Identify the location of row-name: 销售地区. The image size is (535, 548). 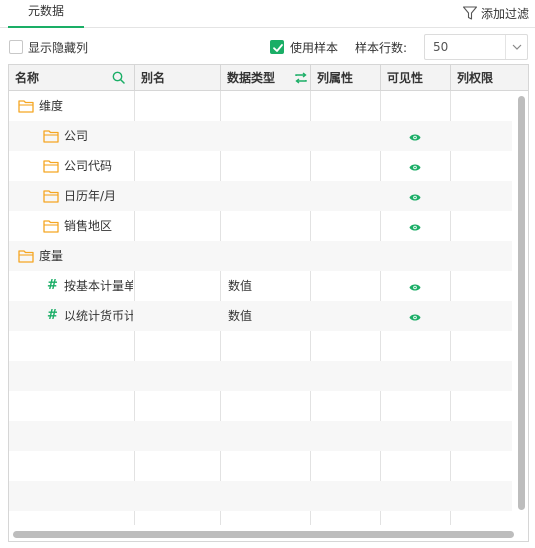
(88, 226).